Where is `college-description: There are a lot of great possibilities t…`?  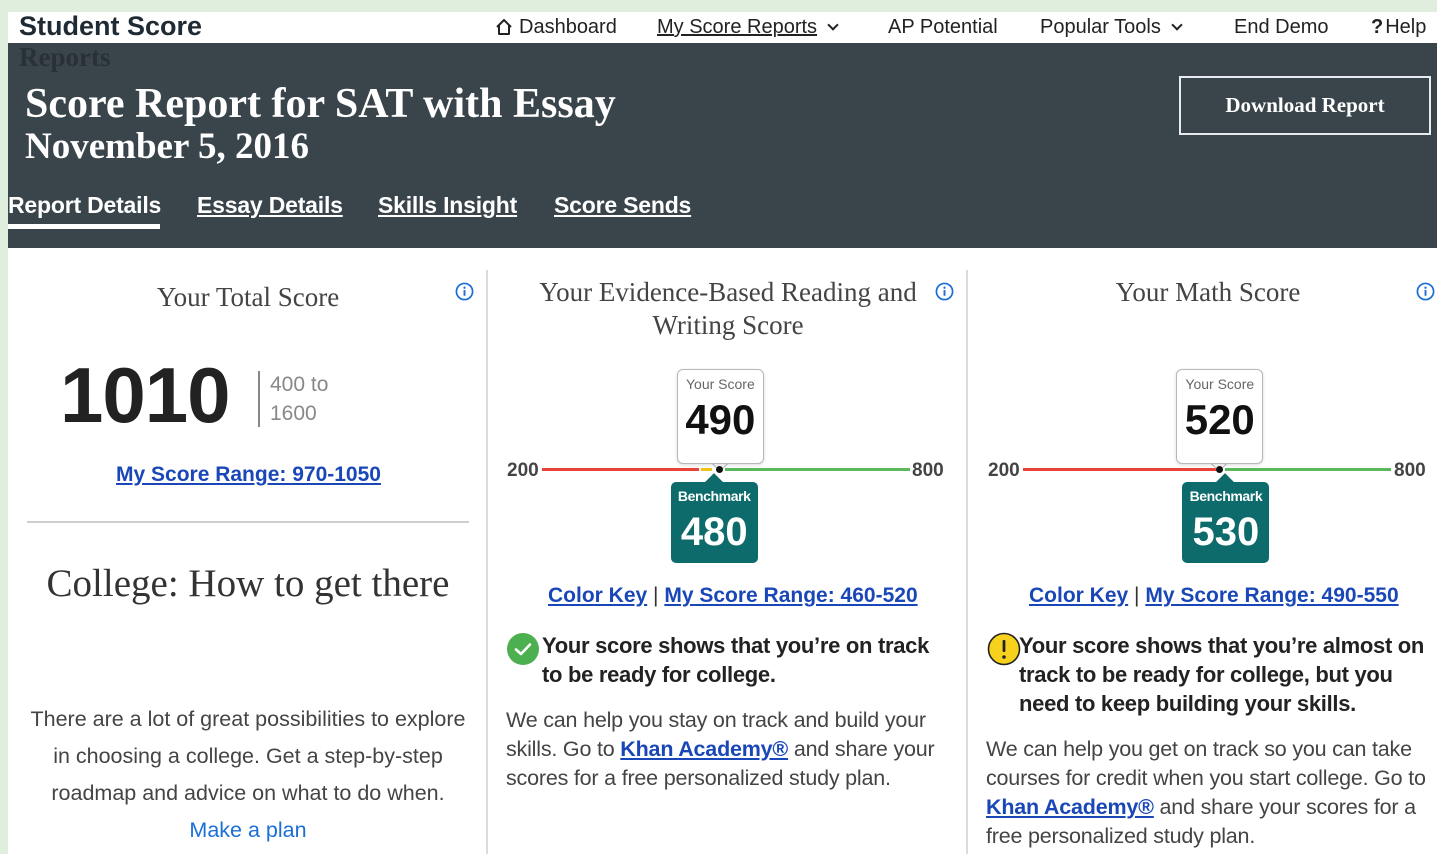
college-description: There are a lot of great possibilities t… is located at coordinates (248, 775).